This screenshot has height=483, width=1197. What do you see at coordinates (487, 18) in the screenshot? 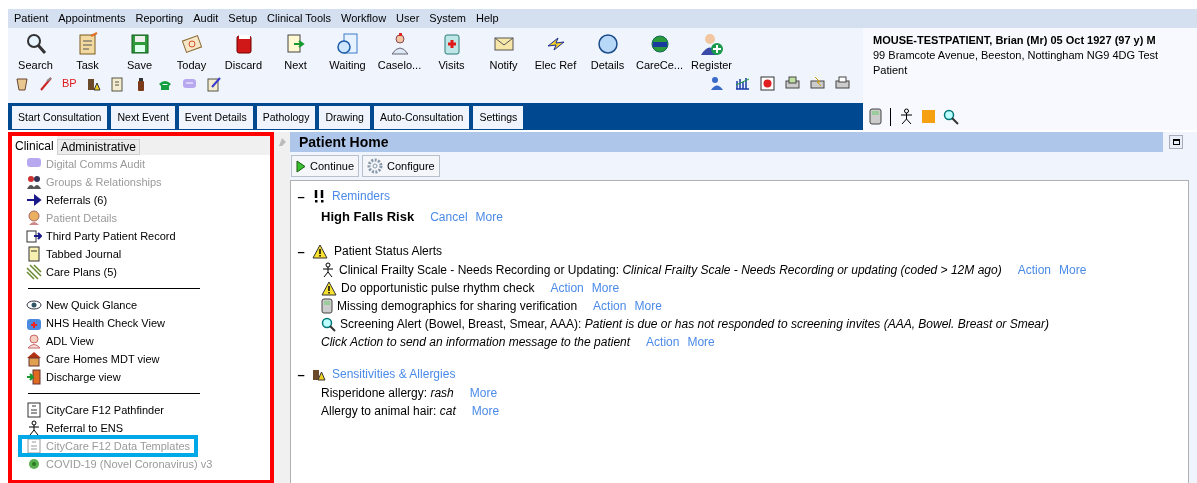
I see `menu-item: Help` at bounding box center [487, 18].